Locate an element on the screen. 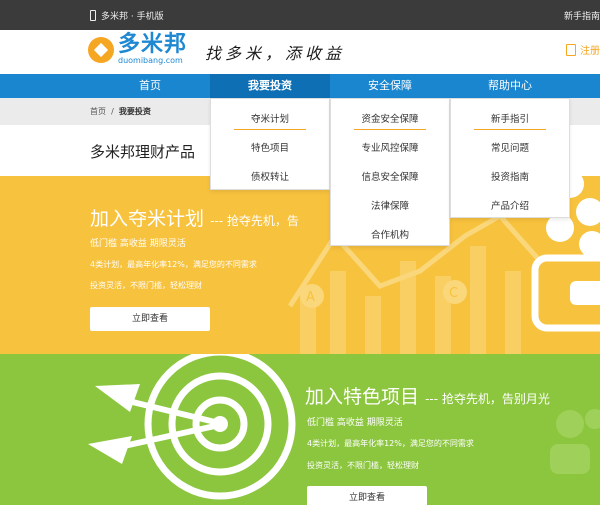 The image size is (600, 505). dropdown-security-item: 合作机构 is located at coordinates (390, 234).